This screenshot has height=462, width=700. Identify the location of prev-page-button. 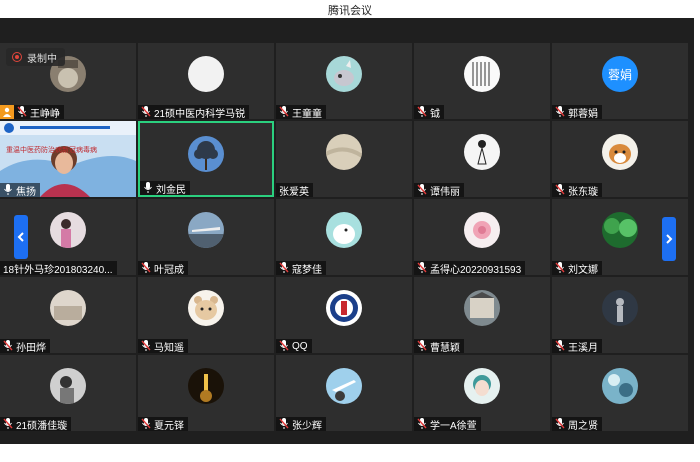
(21, 237).